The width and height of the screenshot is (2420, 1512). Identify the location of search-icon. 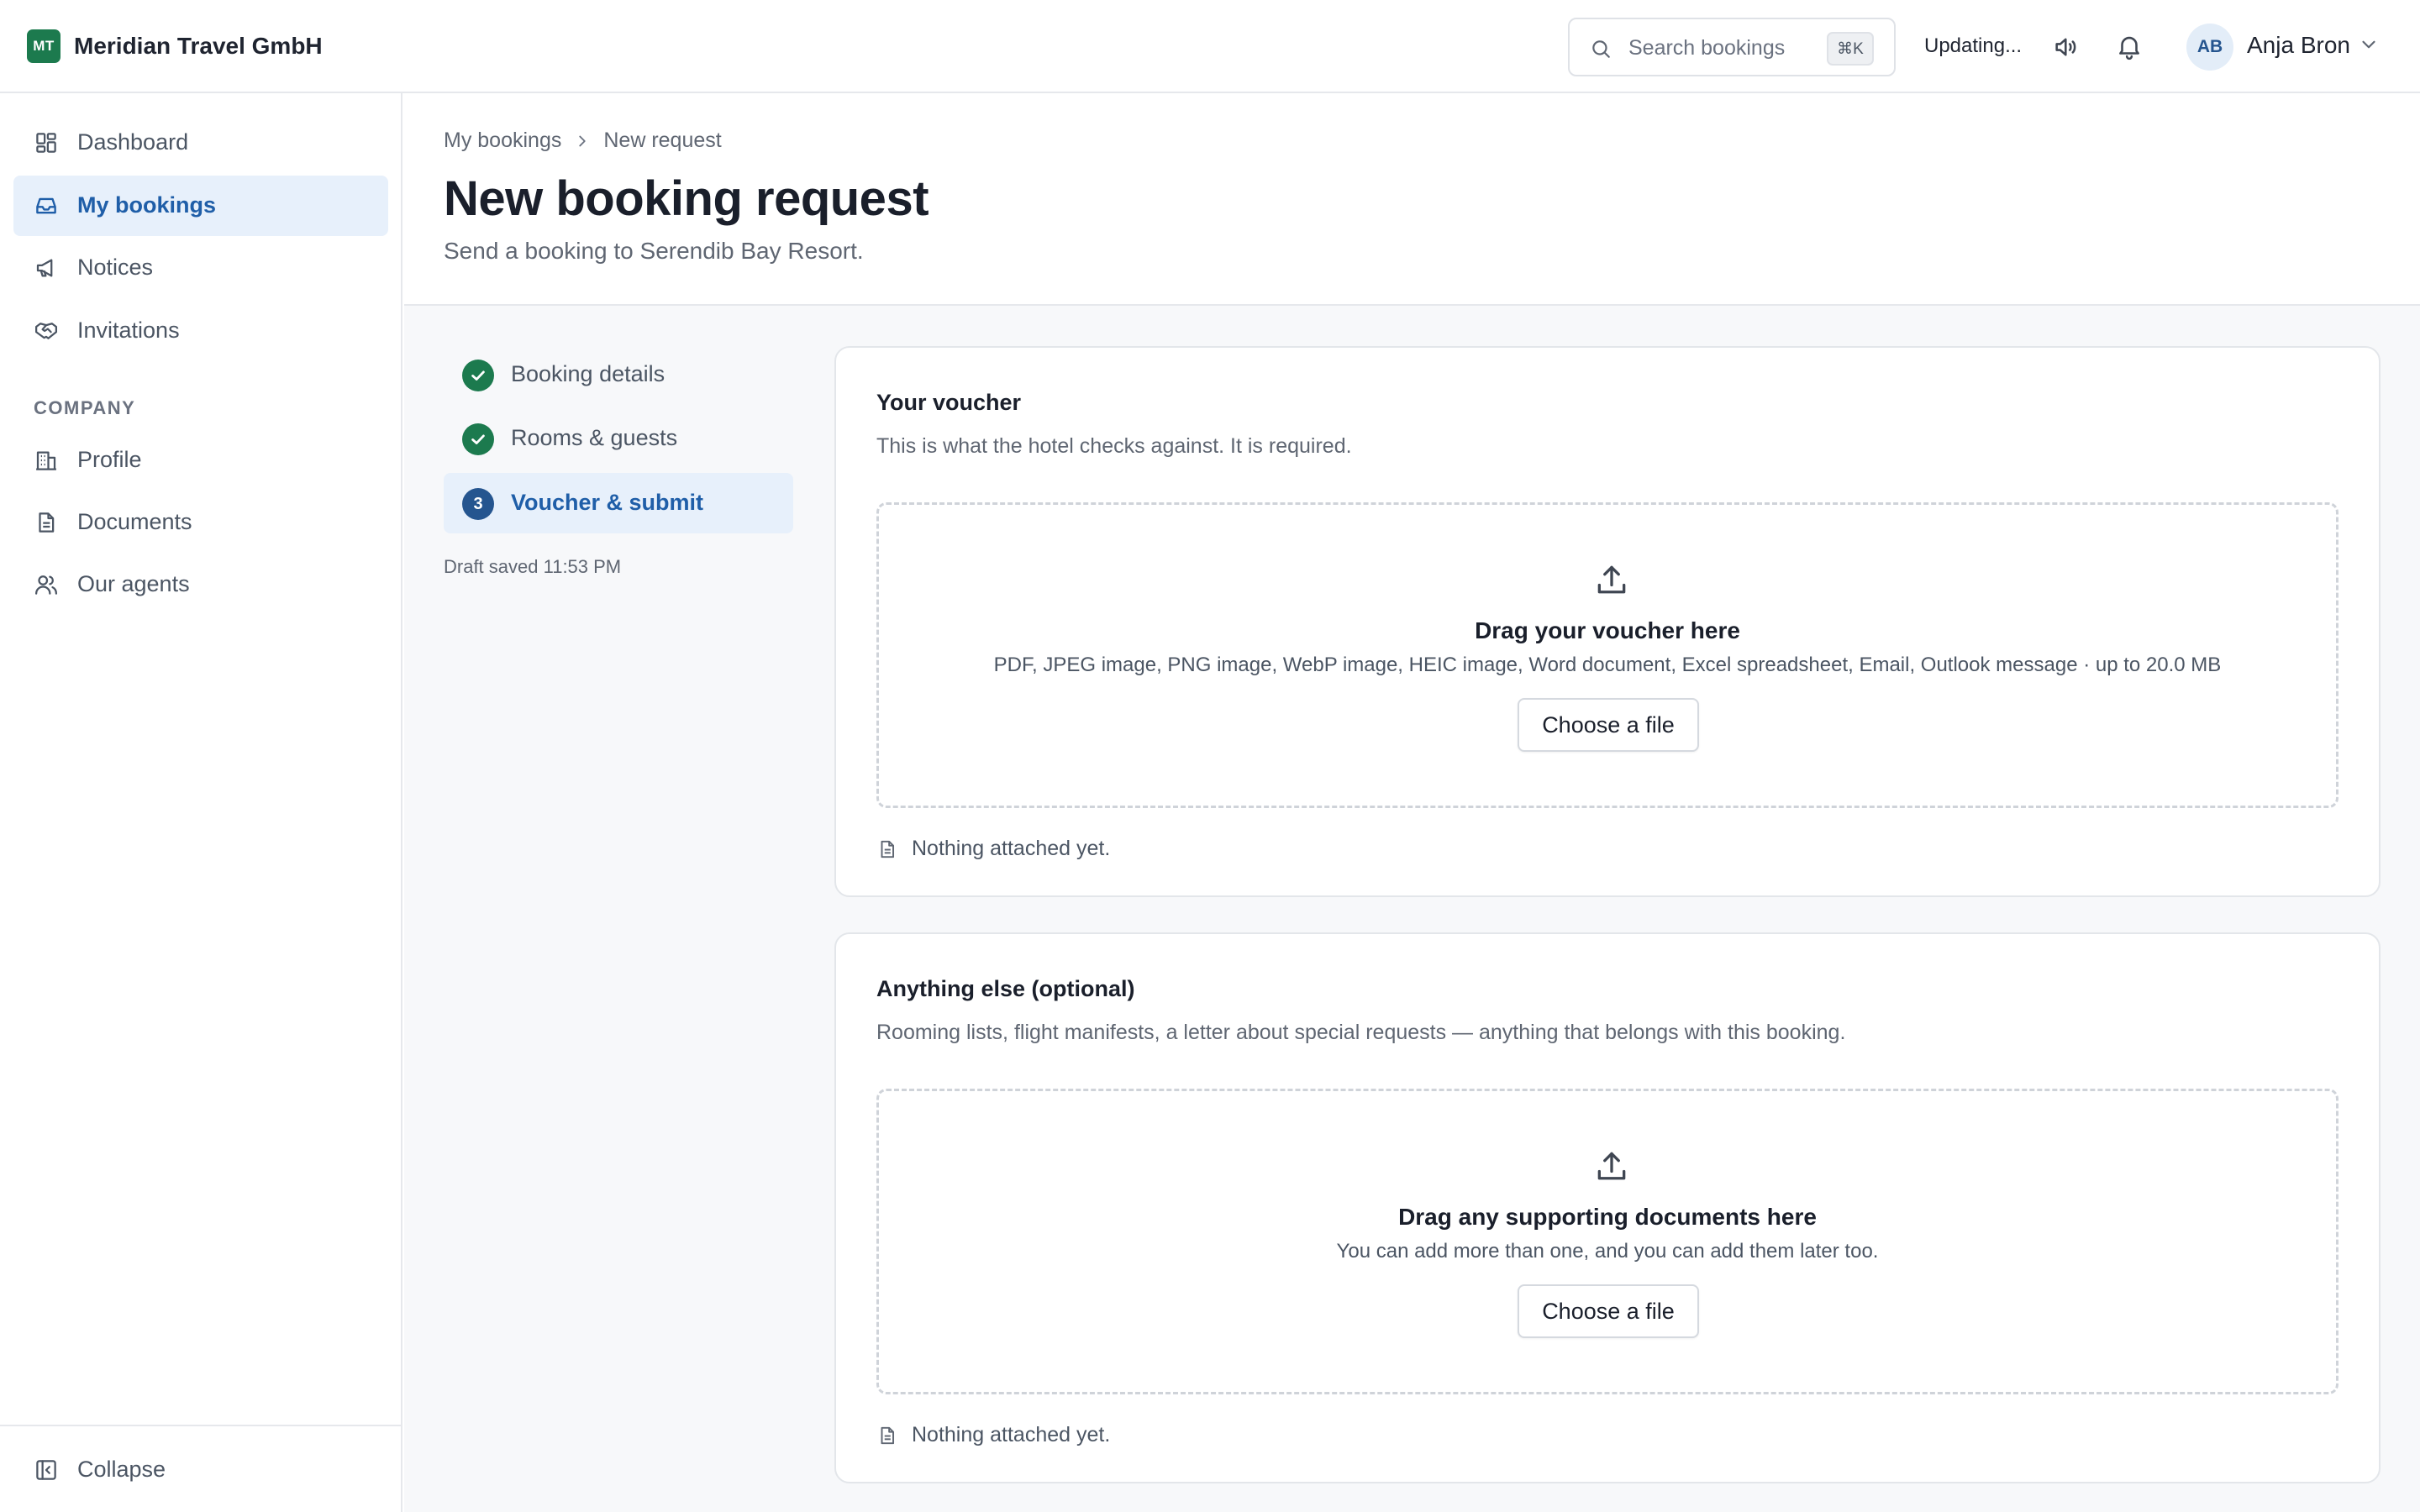
(1601, 49).